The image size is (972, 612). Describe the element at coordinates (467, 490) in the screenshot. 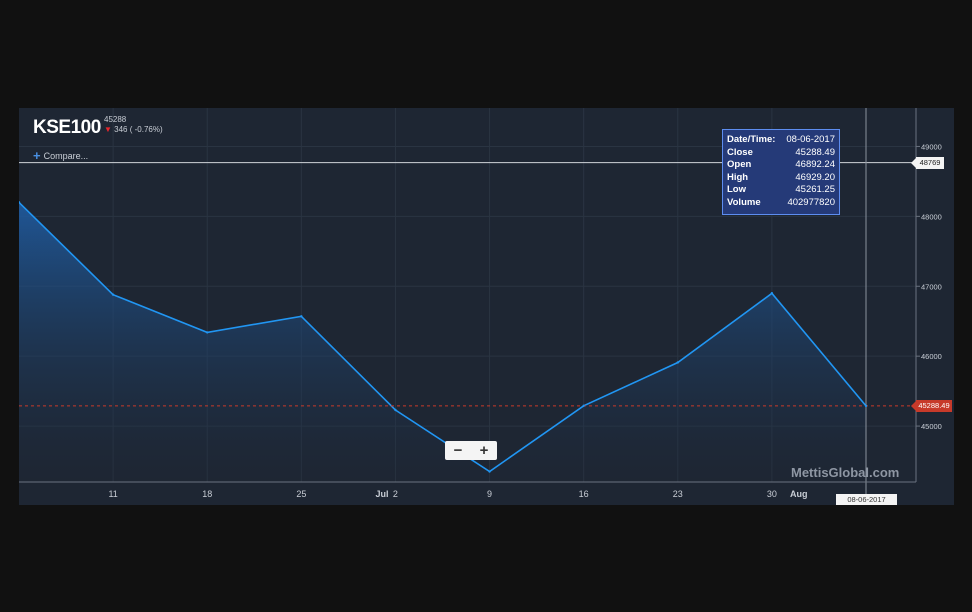

I see `x-axis: 11 18 25 Jul 2 9 16 23 30 Aug` at that location.